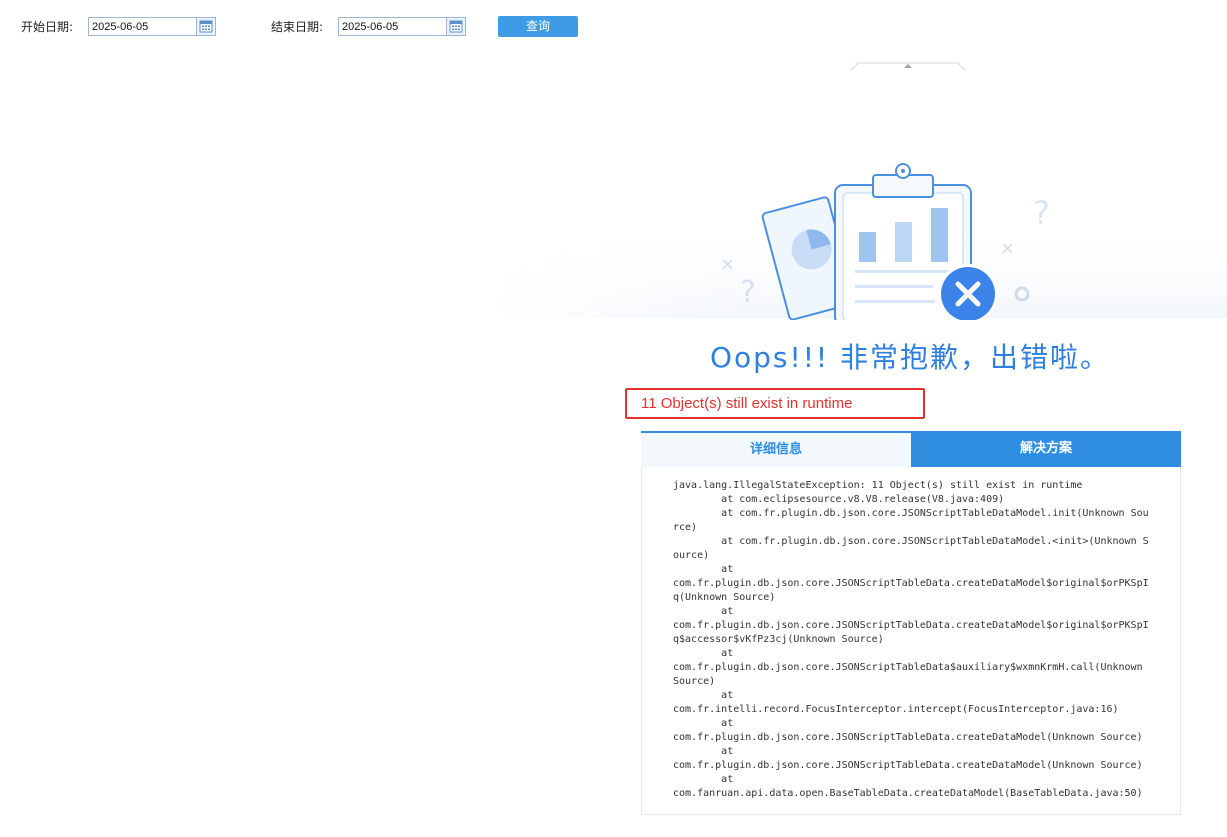  What do you see at coordinates (776, 449) in the screenshot?
I see `tab-details: 详细信息` at bounding box center [776, 449].